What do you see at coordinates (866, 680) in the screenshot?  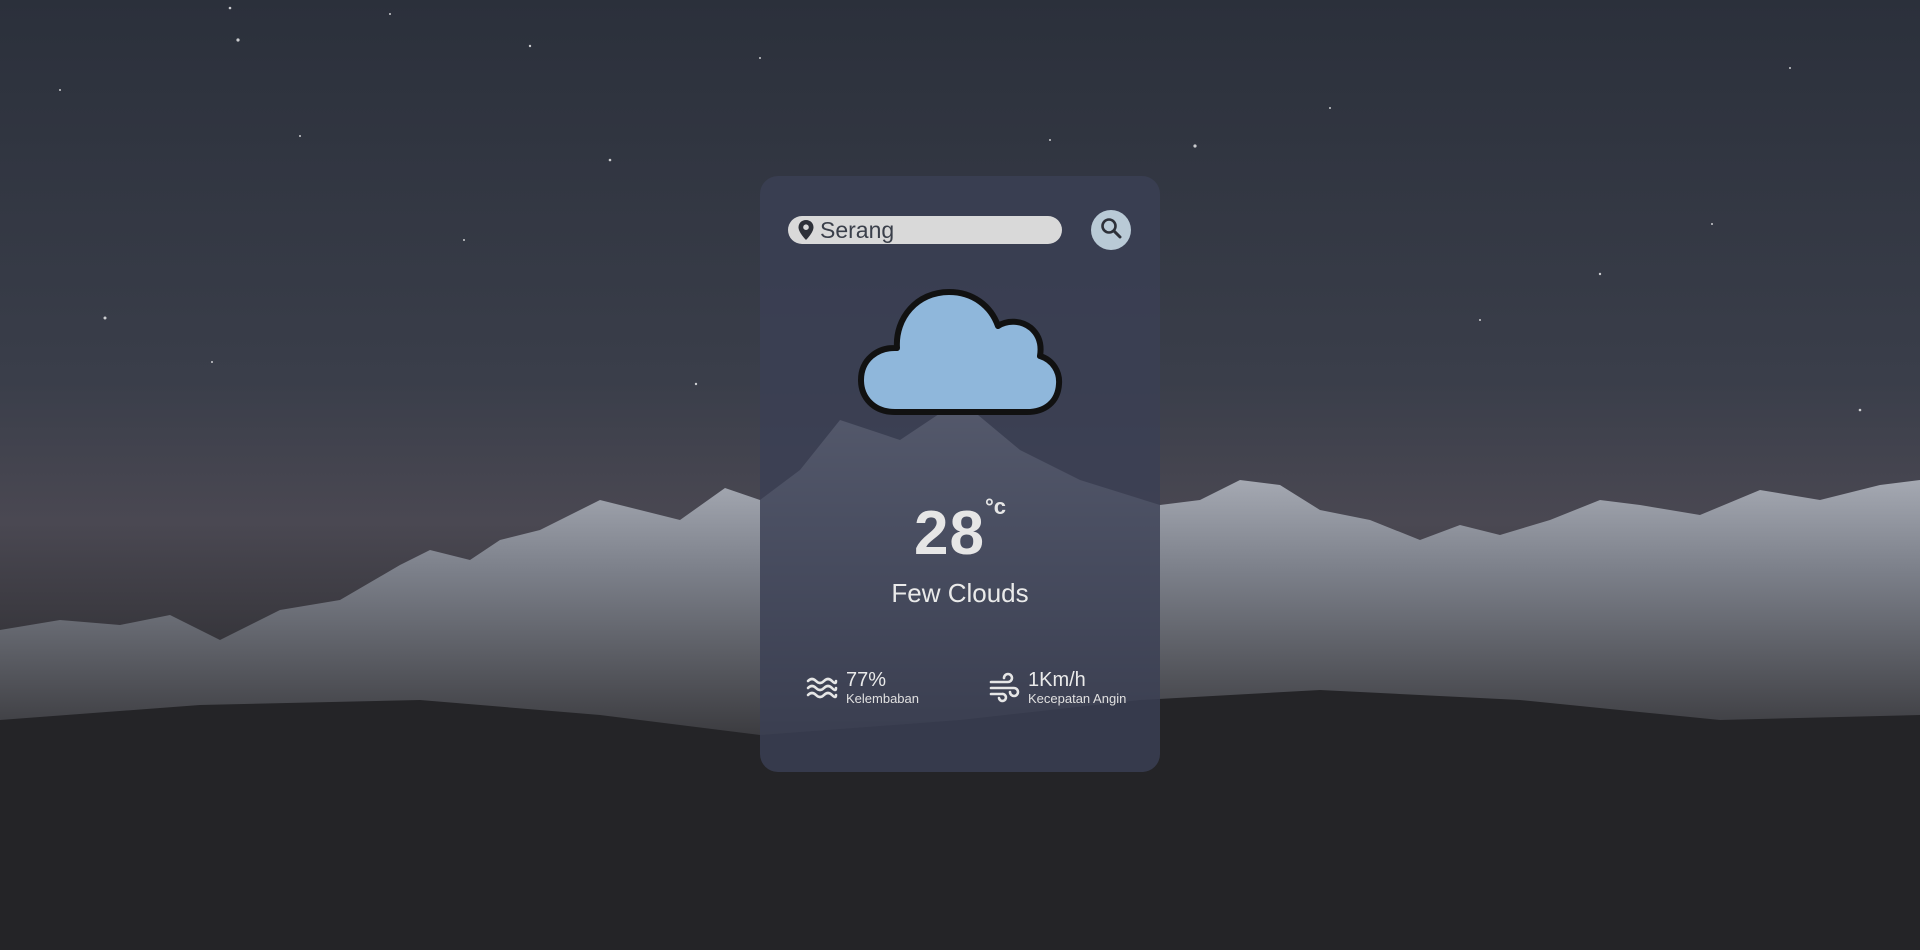 I see `humidity-value: 77%` at bounding box center [866, 680].